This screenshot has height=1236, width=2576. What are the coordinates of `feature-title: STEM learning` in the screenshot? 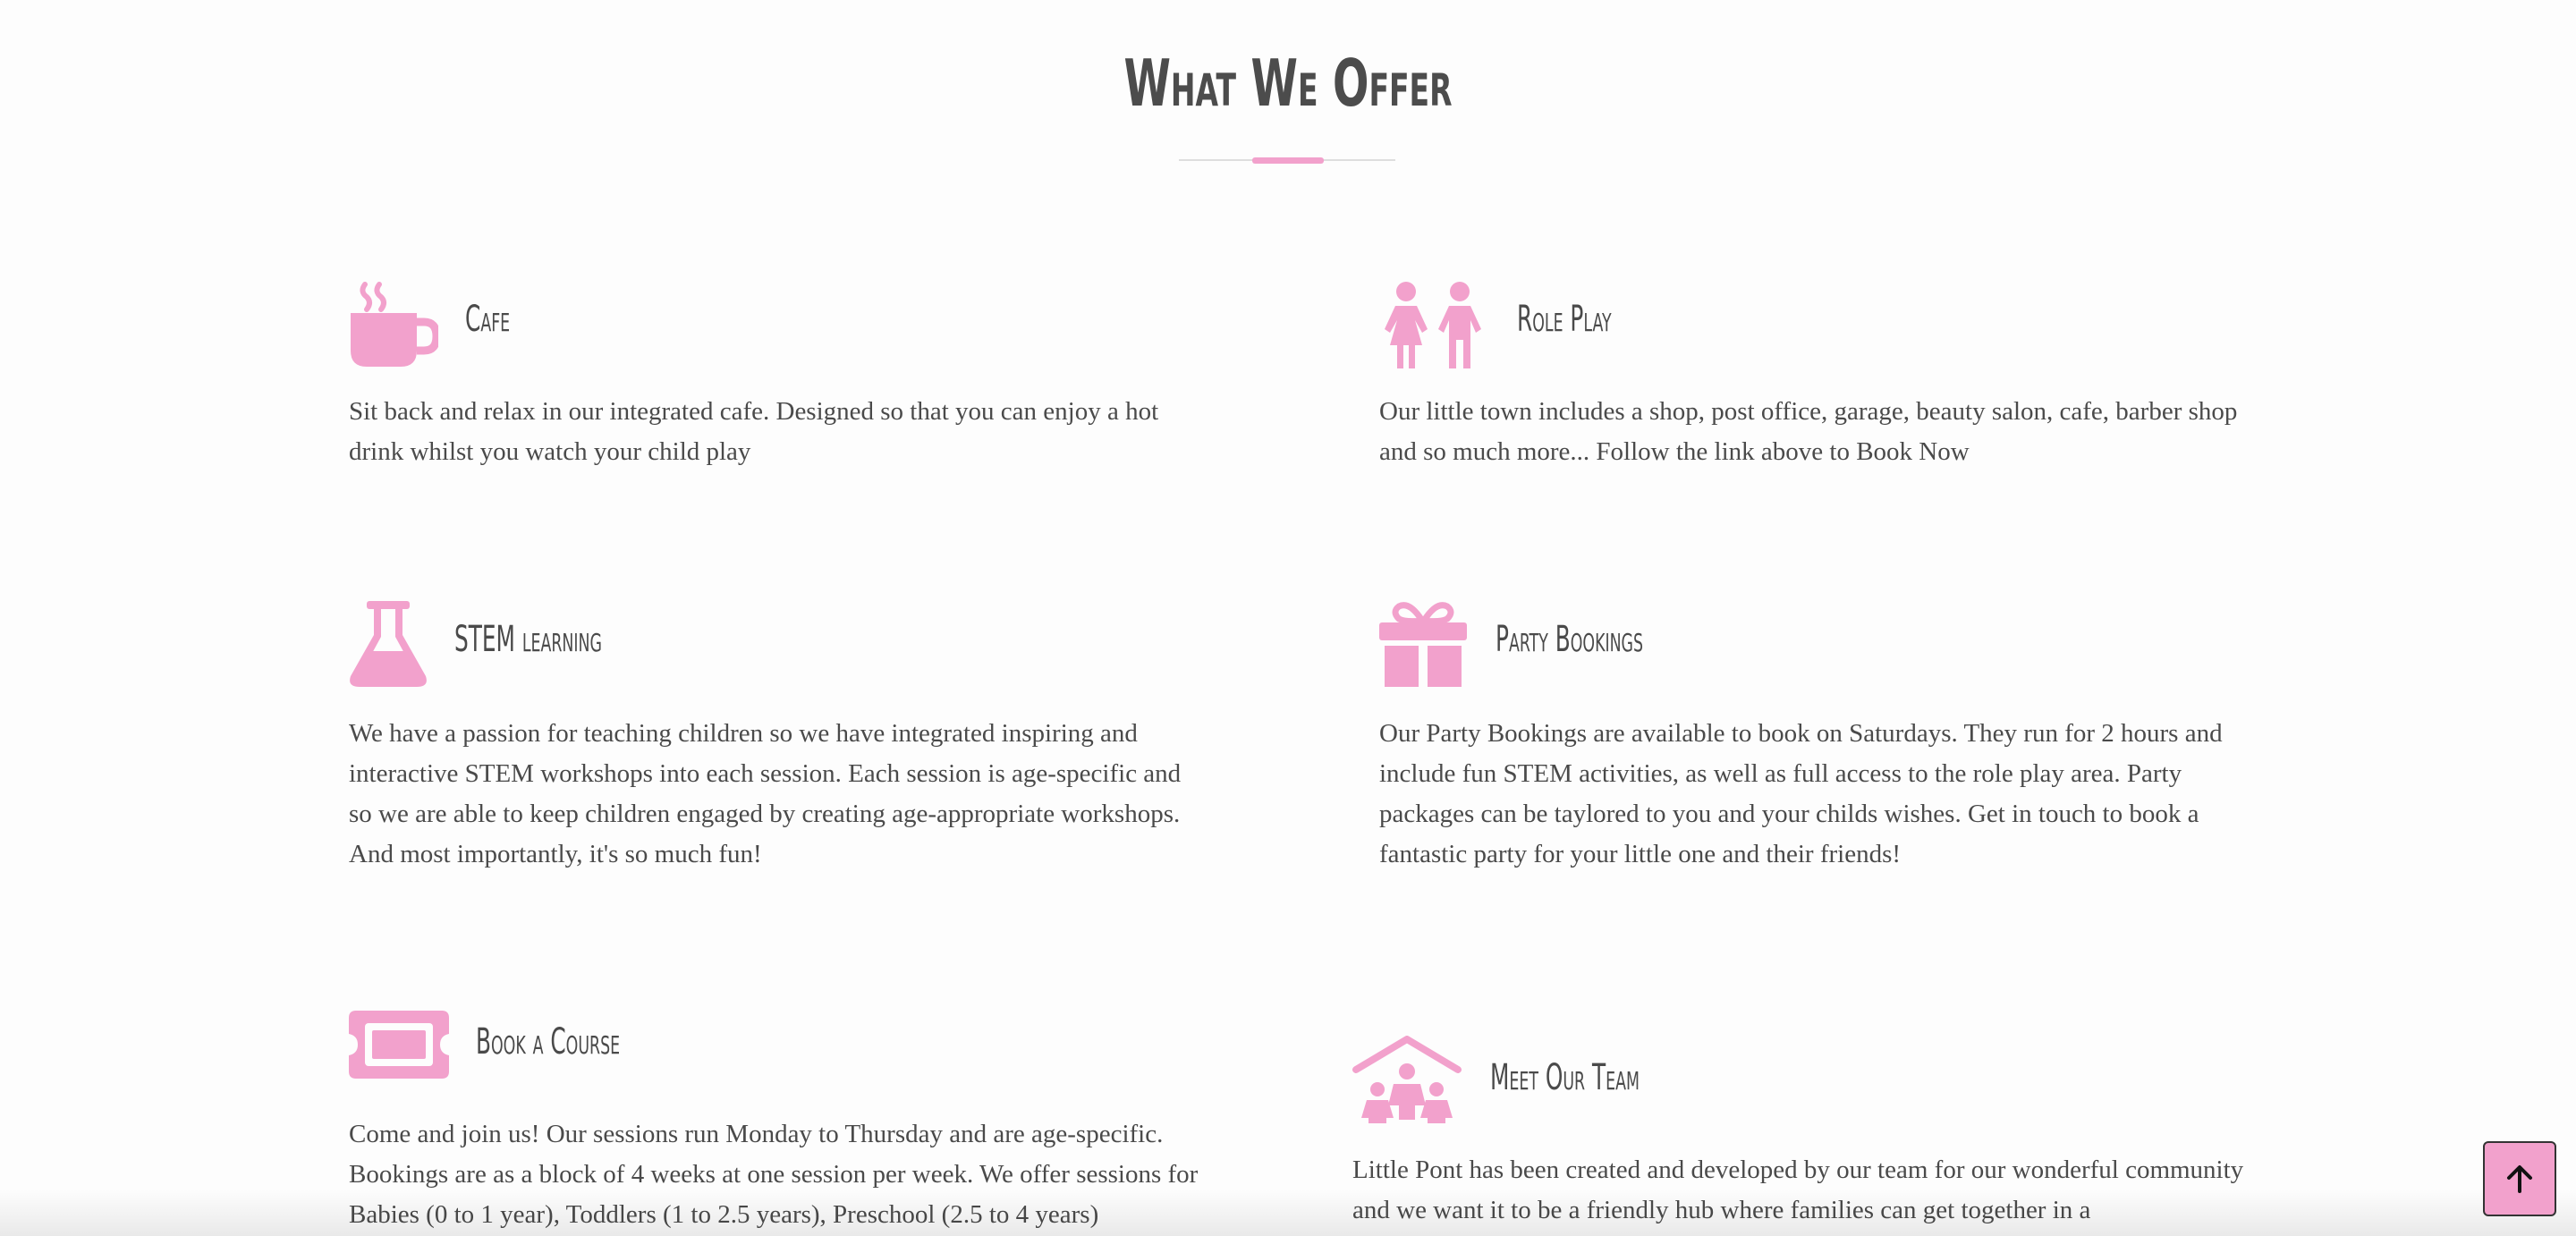 It's located at (528, 639).